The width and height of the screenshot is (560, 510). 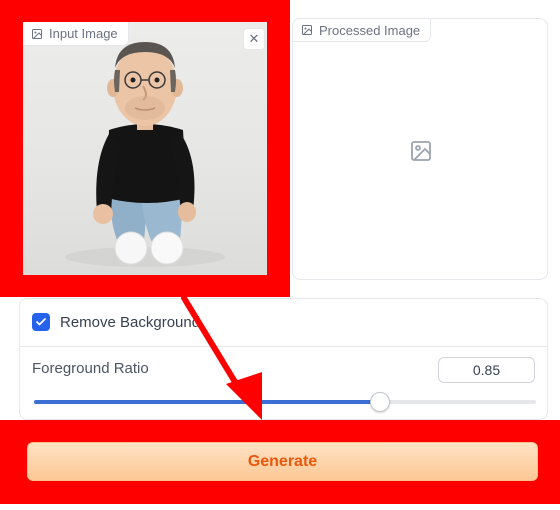 I want to click on foreground-ratio-label: Foreground Ratio, so click(x=90, y=368).